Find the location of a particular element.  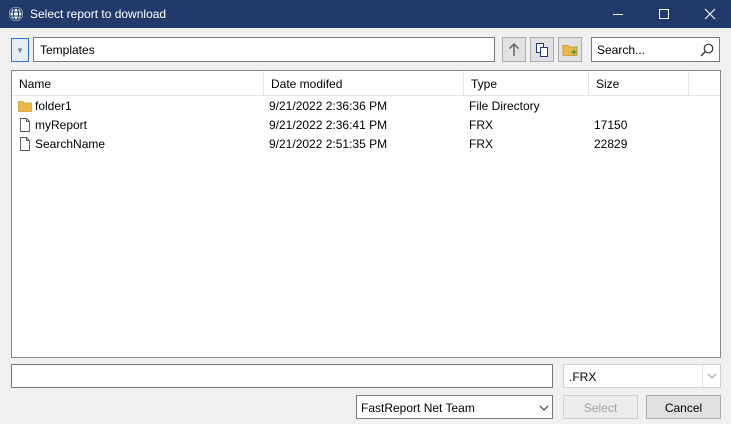

history-dropdown-button: ▼ is located at coordinates (20, 50).